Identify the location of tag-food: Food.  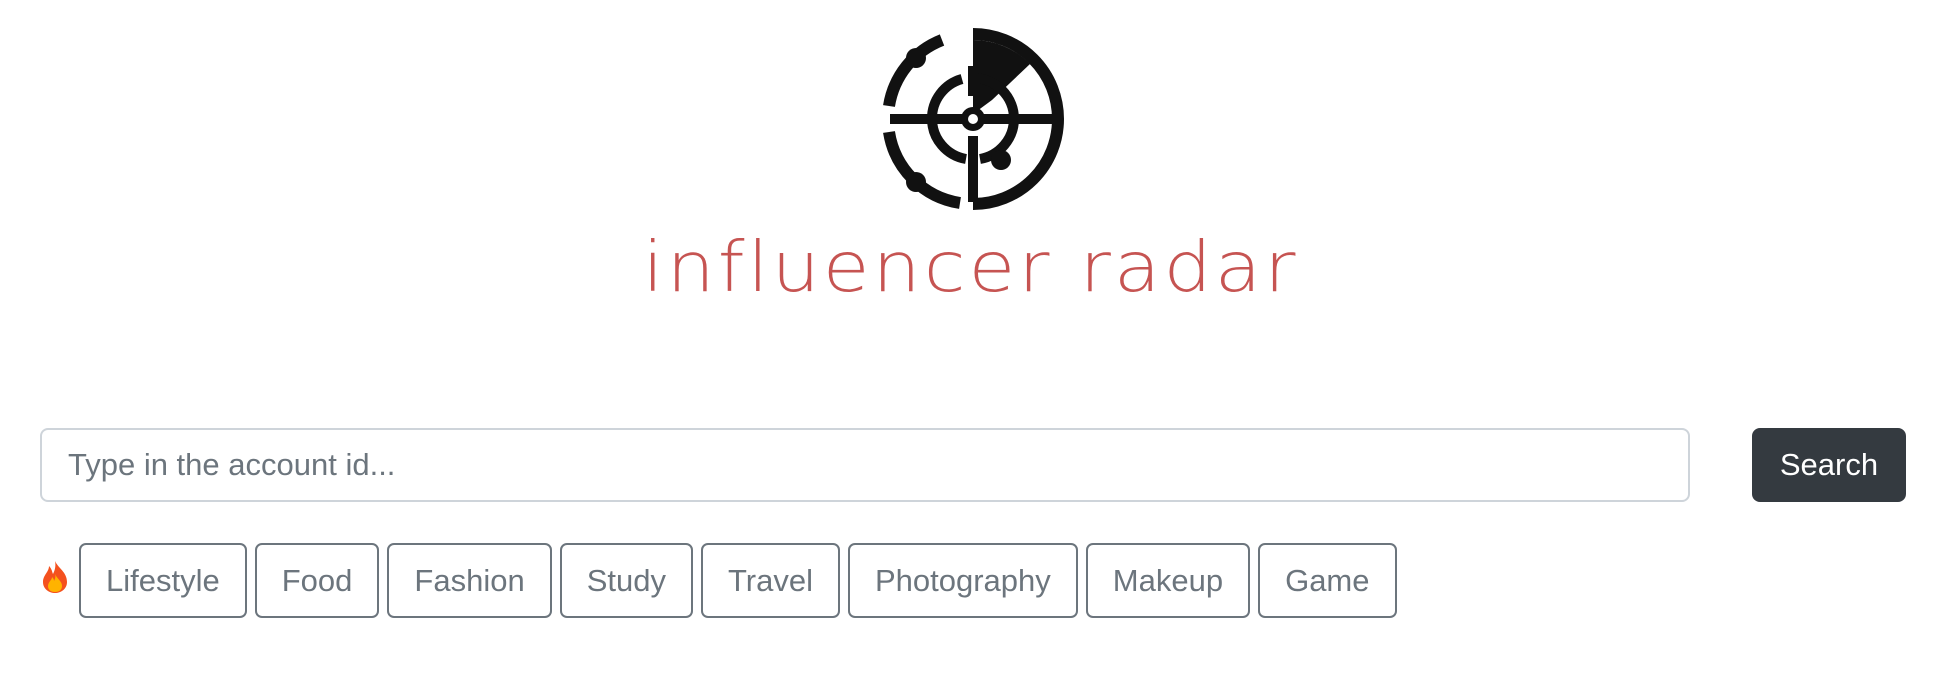
(317, 580).